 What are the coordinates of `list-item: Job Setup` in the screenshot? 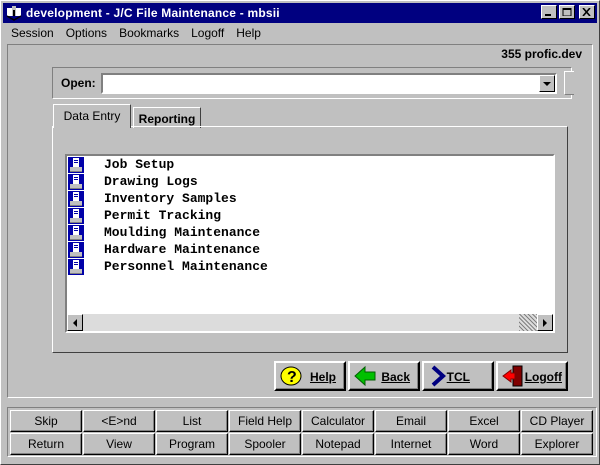 It's located at (310, 164).